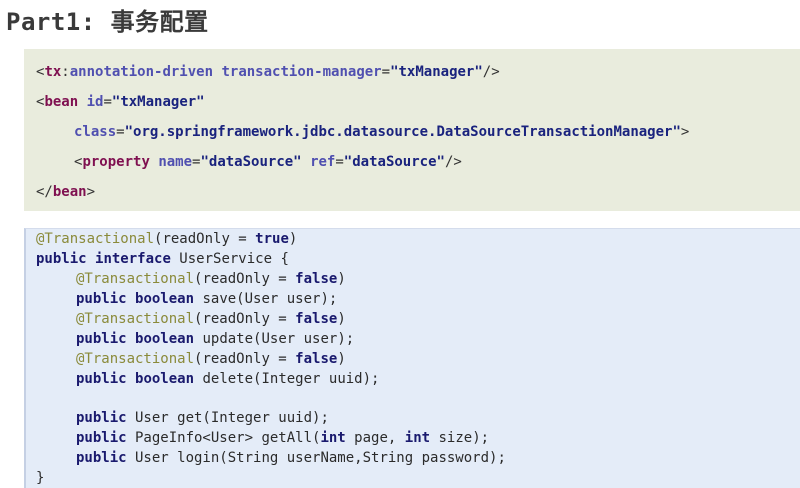 The image size is (800, 488). I want to click on xml-attr: transaction-manager, so click(301, 72).